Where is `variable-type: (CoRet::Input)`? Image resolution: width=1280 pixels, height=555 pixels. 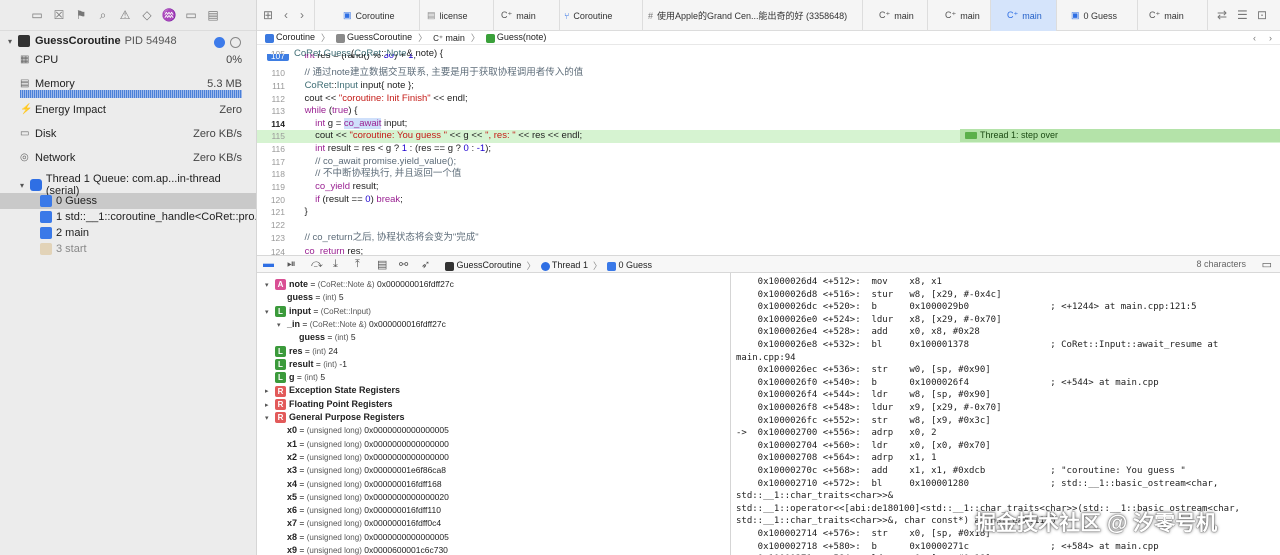 variable-type: (CoRet::Input) is located at coordinates (345, 311).